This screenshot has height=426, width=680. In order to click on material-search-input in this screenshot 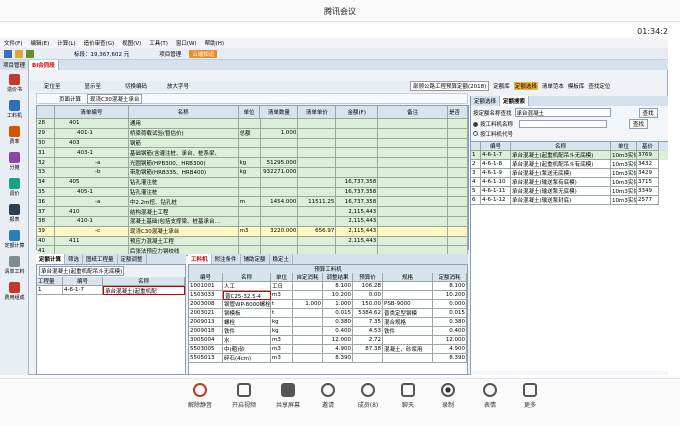, I will do `click(563, 124)`.